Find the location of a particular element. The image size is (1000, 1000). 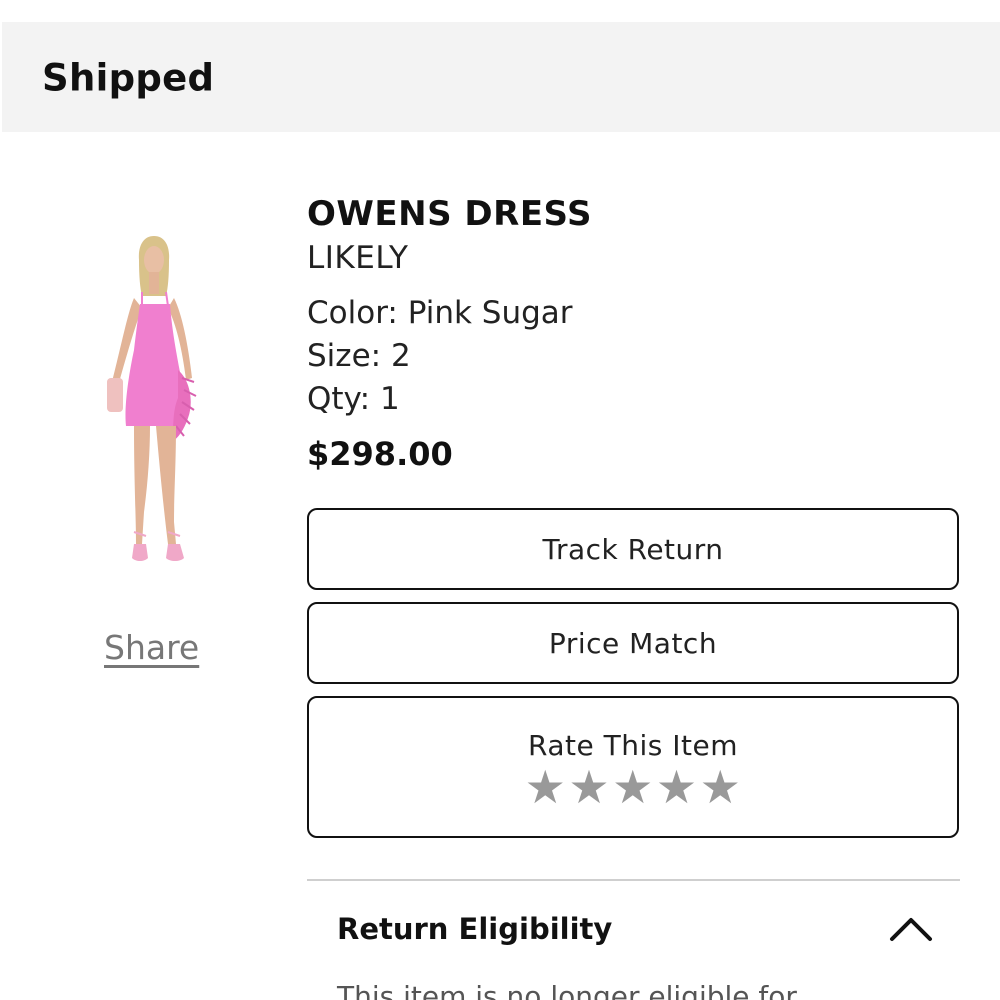

rate-item-panel: Rate This Item ★ ★ ★ ★ ★ is located at coordinates (633, 767).